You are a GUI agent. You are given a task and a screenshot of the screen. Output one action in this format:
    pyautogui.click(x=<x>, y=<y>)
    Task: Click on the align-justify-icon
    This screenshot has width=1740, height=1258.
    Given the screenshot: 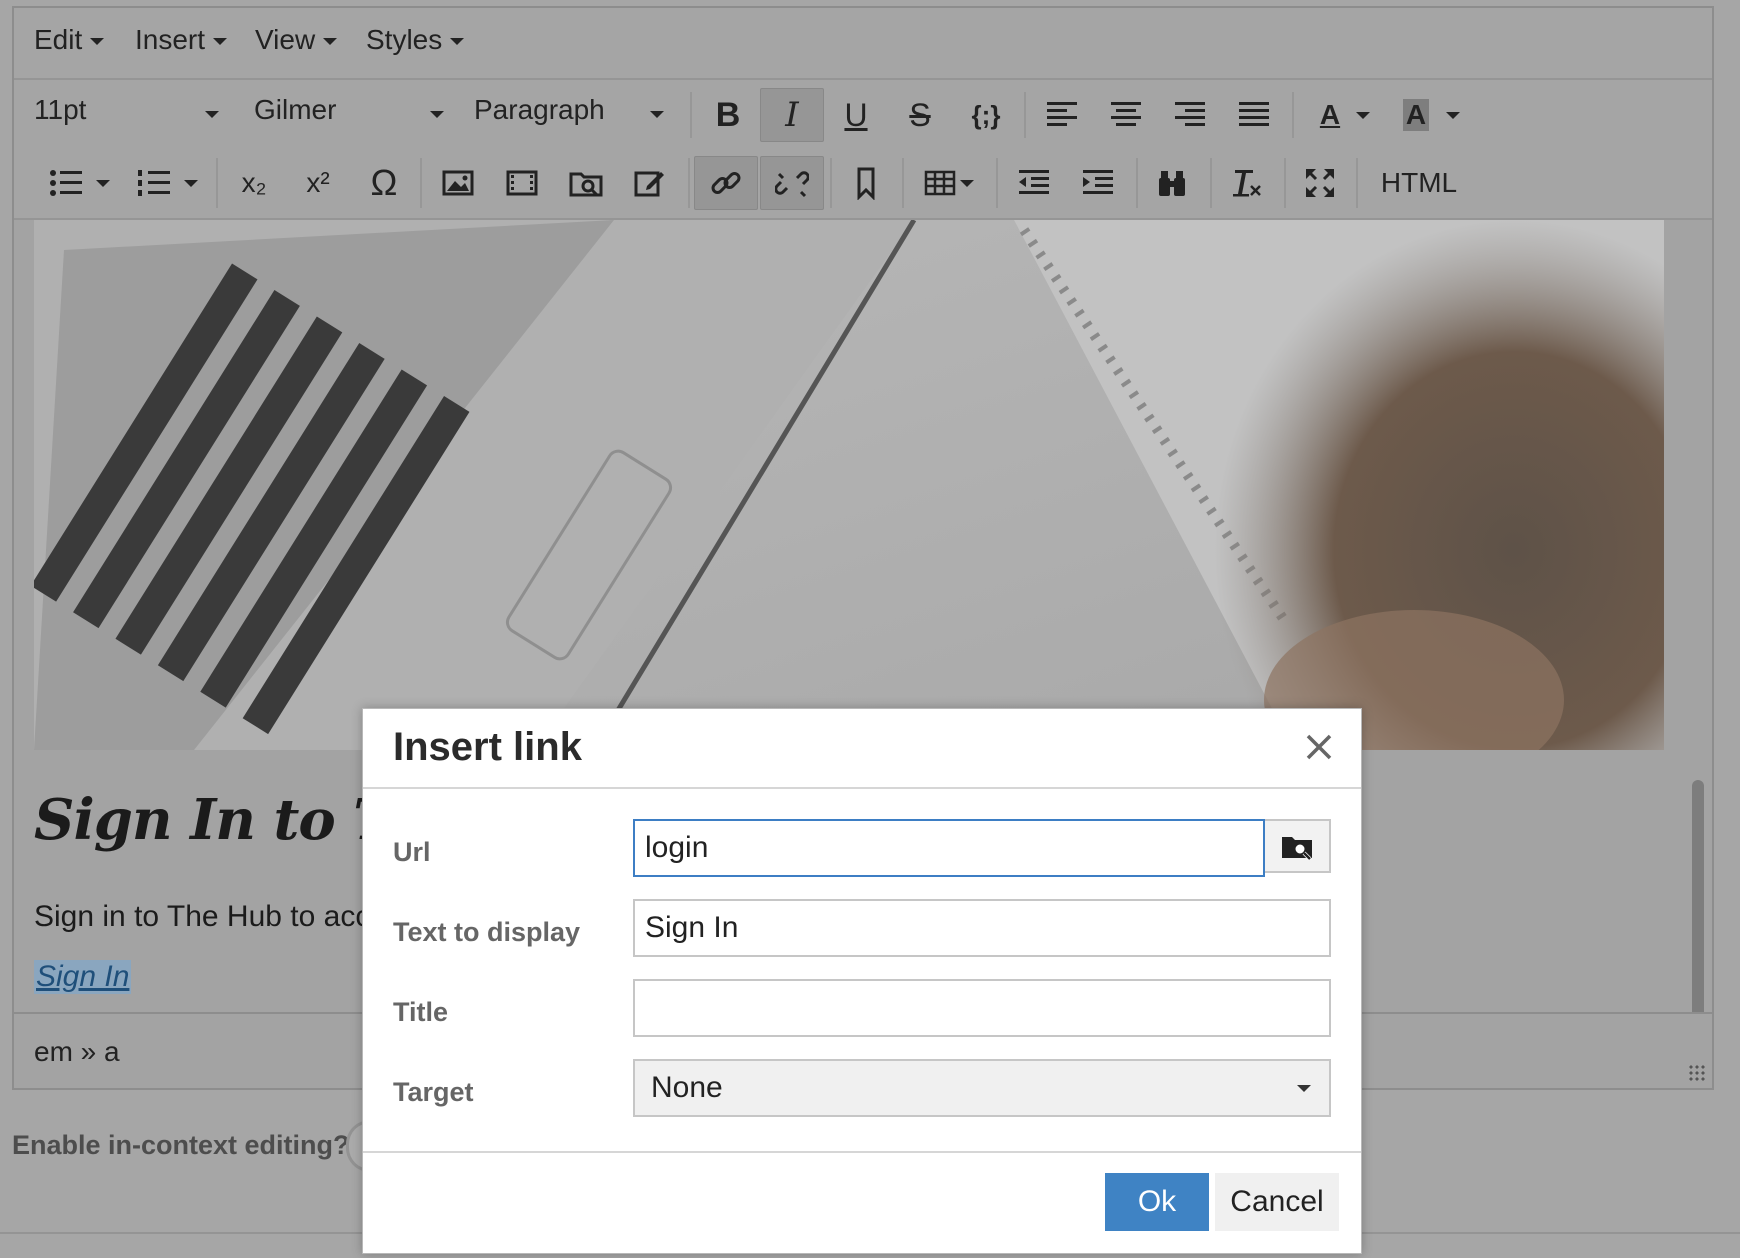 What is the action you would take?
    pyautogui.click(x=1254, y=114)
    